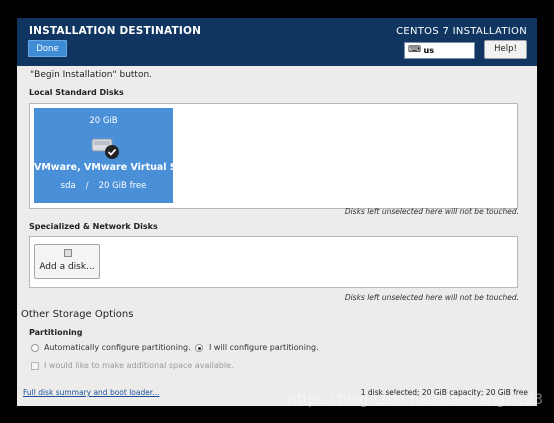 Image resolution: width=554 pixels, height=423 pixels. I want to click on network-disks-label: Specialized & Network Disks, so click(93, 226).